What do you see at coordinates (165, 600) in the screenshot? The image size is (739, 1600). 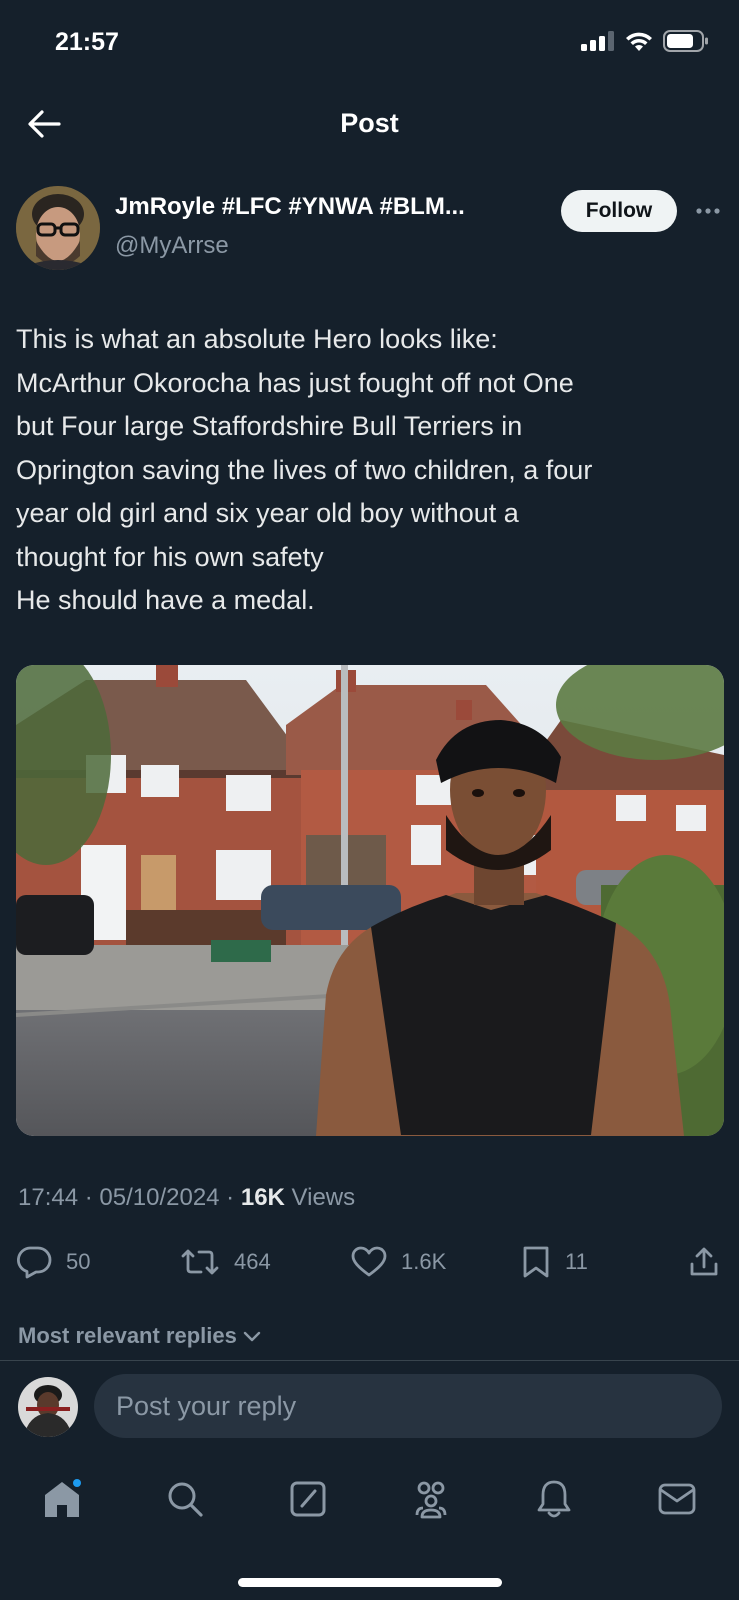 I see `tweet-line: He should have a medal.` at bounding box center [165, 600].